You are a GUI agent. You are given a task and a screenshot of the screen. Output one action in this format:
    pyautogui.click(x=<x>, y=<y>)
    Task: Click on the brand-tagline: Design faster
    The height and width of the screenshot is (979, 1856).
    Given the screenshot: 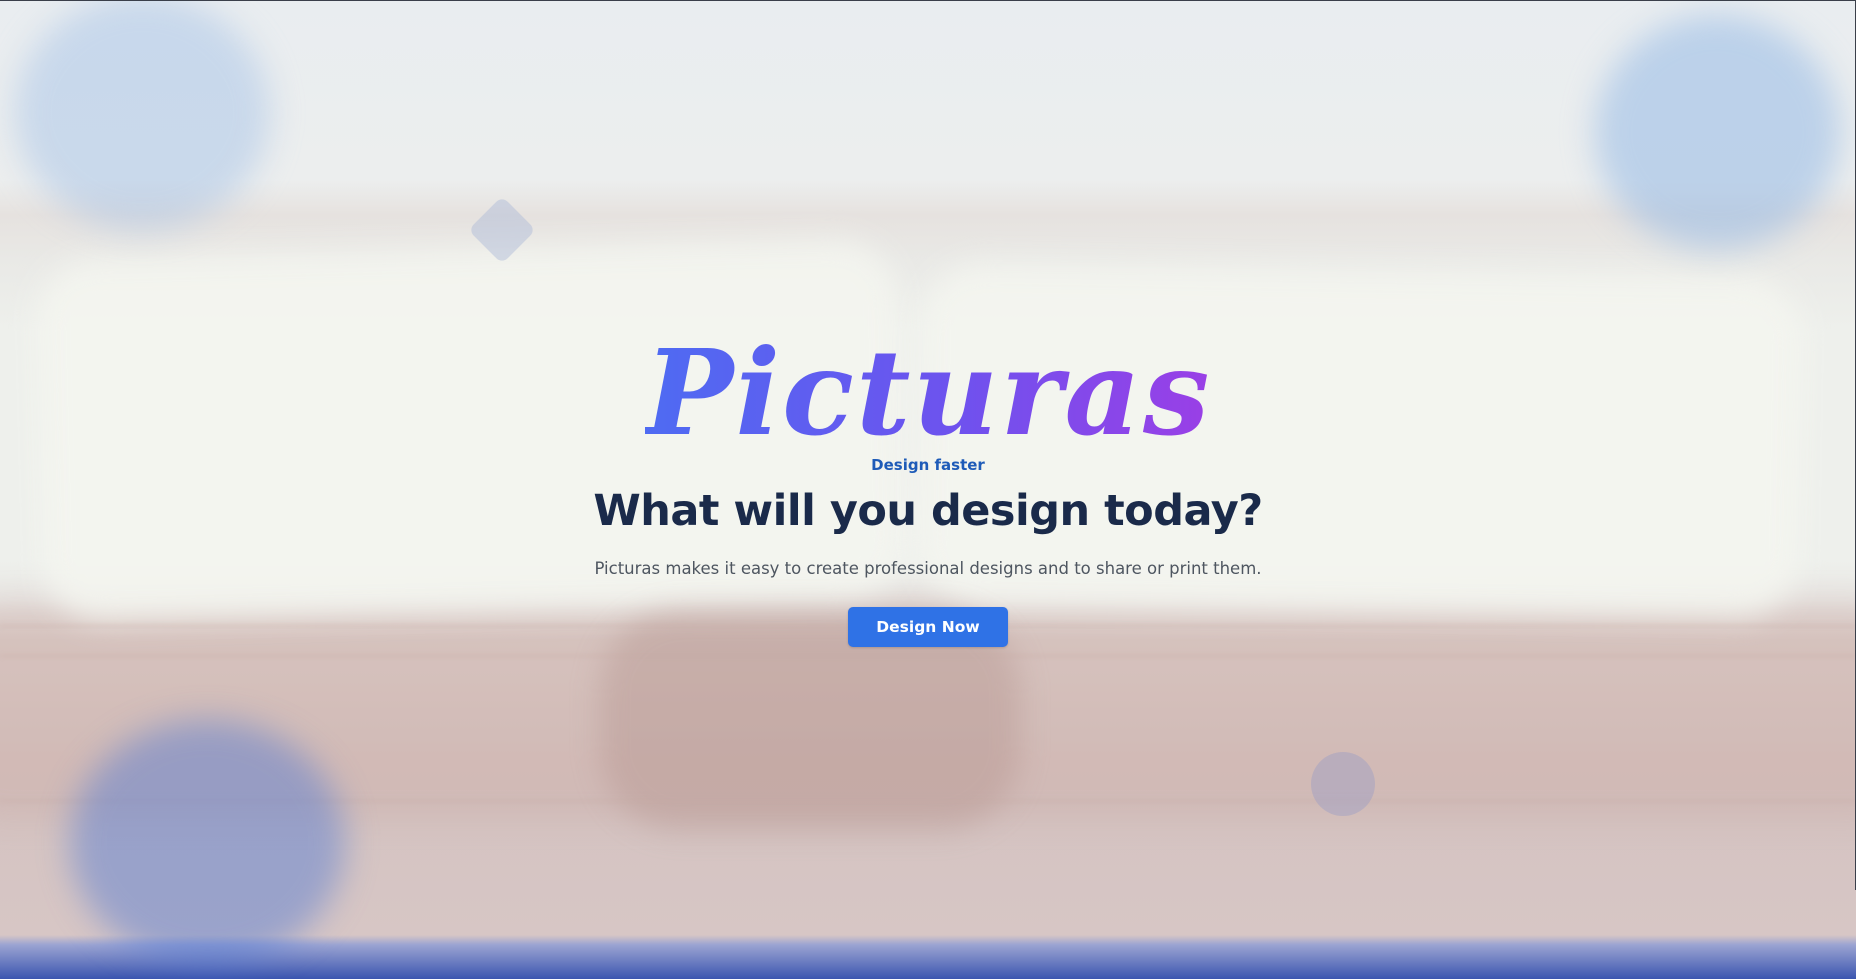 What is the action you would take?
    pyautogui.click(x=928, y=465)
    